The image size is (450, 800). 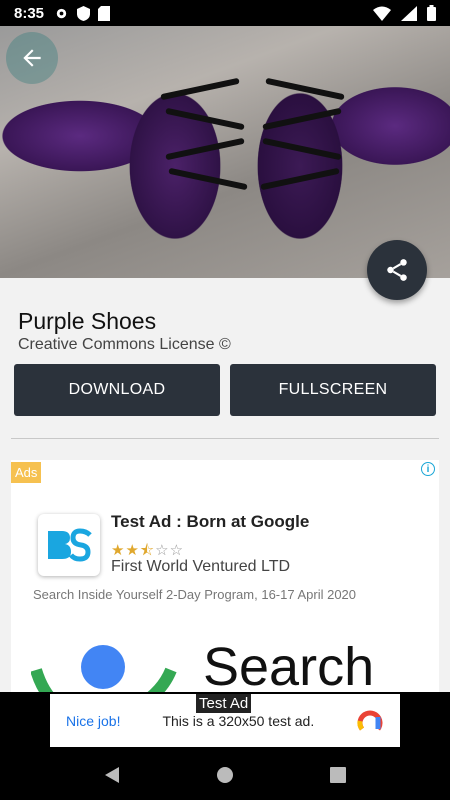 What do you see at coordinates (61, 13) in the screenshot?
I see `gear-icon` at bounding box center [61, 13].